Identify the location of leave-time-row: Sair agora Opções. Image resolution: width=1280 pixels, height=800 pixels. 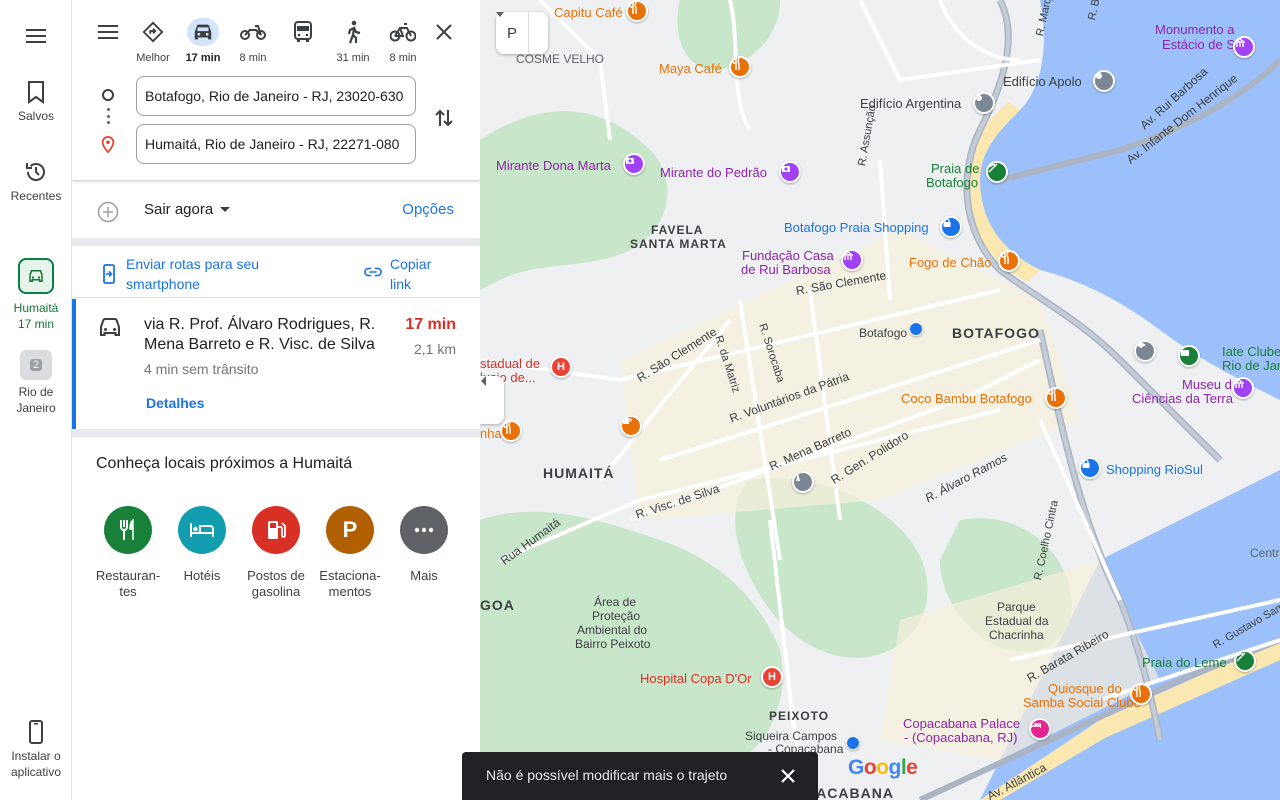
(276, 209).